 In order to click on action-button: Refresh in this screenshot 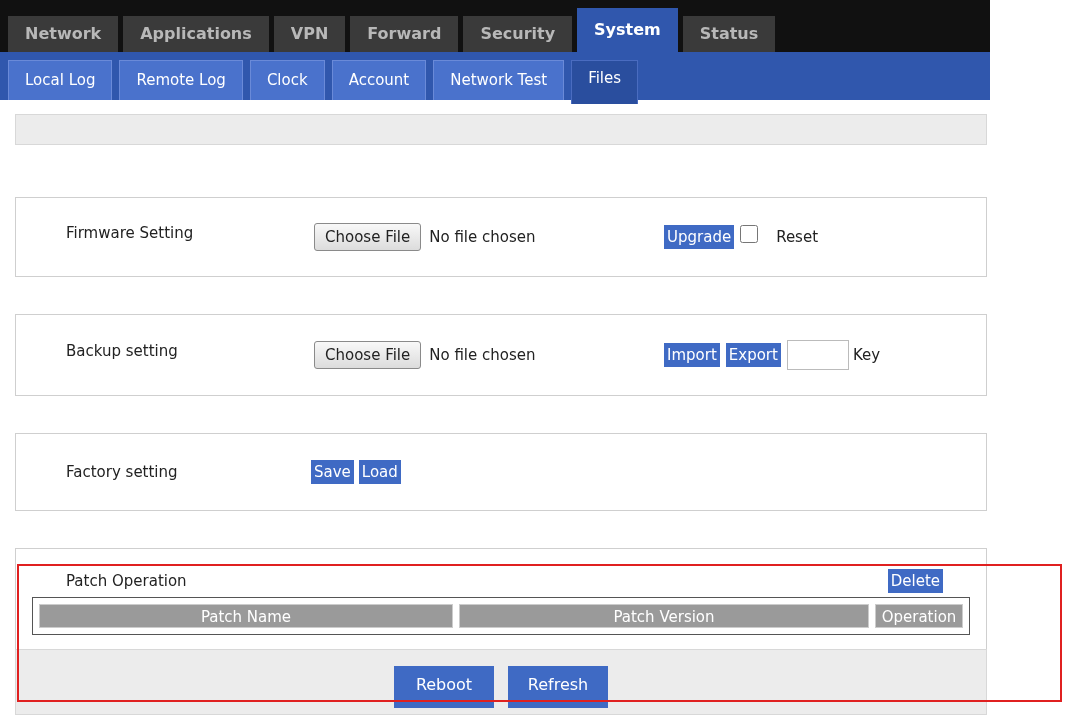, I will do `click(558, 687)`.